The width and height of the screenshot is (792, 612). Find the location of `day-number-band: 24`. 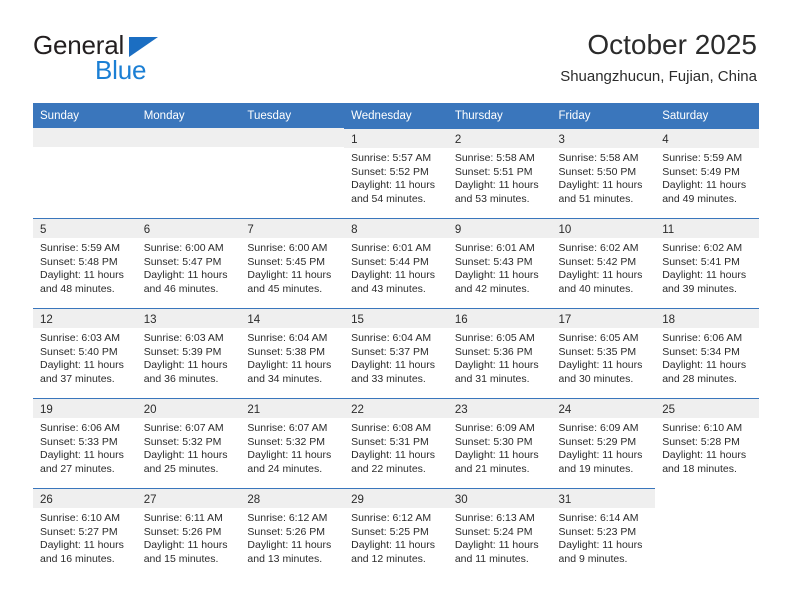

day-number-band: 24 is located at coordinates (603, 408).